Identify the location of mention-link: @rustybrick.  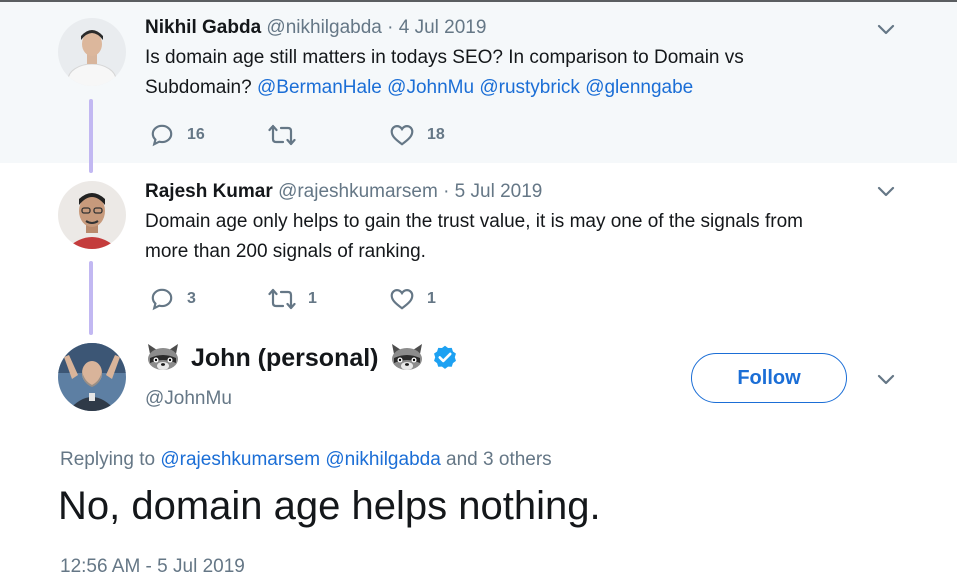
(529, 87).